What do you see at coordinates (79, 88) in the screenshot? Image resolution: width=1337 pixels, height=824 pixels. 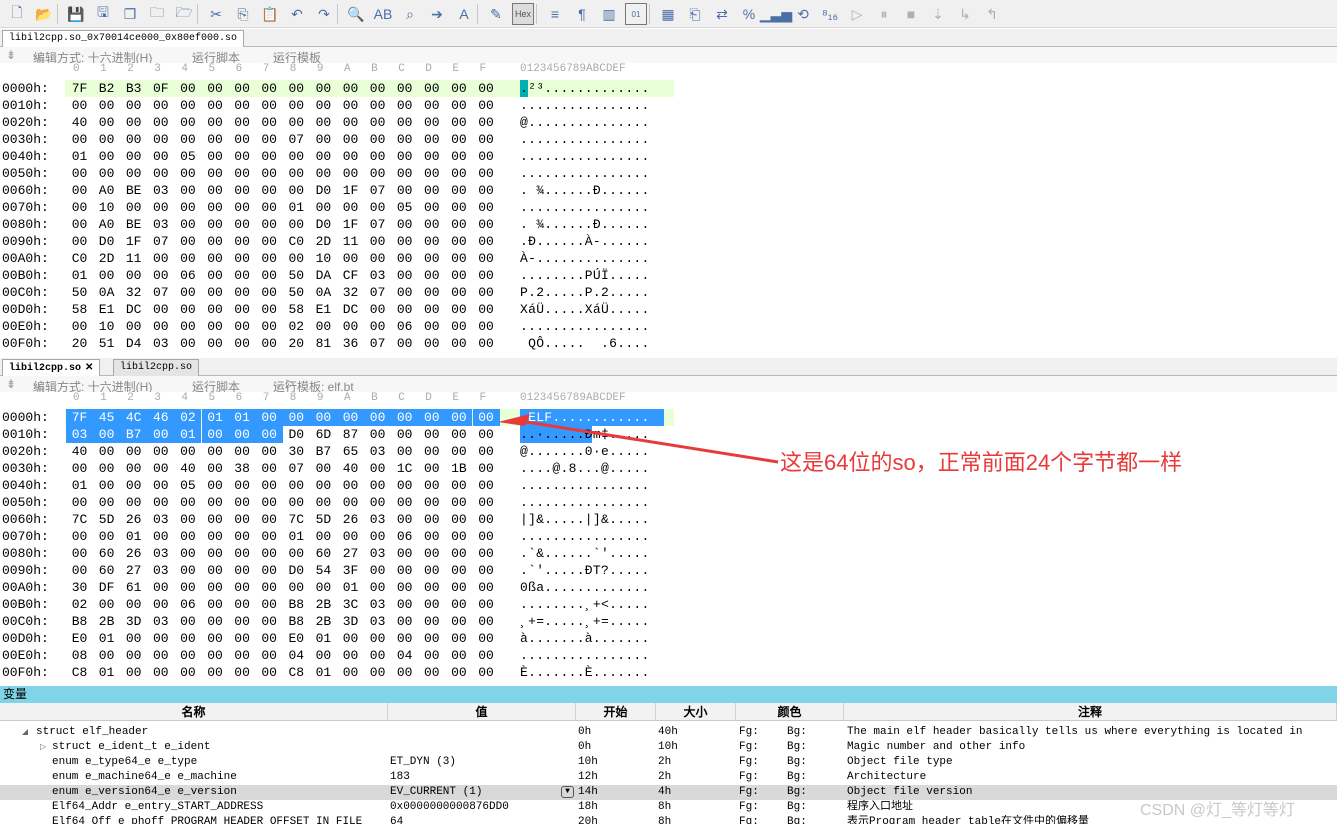 I see `hex-byte: 7F` at bounding box center [79, 88].